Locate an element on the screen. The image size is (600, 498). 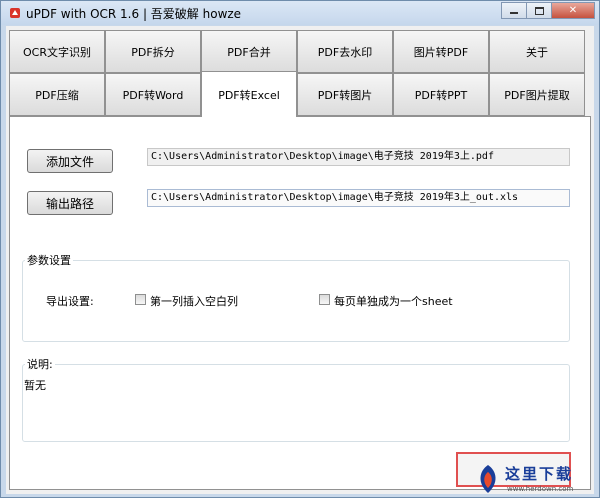
tab-pdf-merge: PDF合并 is located at coordinates (249, 51).